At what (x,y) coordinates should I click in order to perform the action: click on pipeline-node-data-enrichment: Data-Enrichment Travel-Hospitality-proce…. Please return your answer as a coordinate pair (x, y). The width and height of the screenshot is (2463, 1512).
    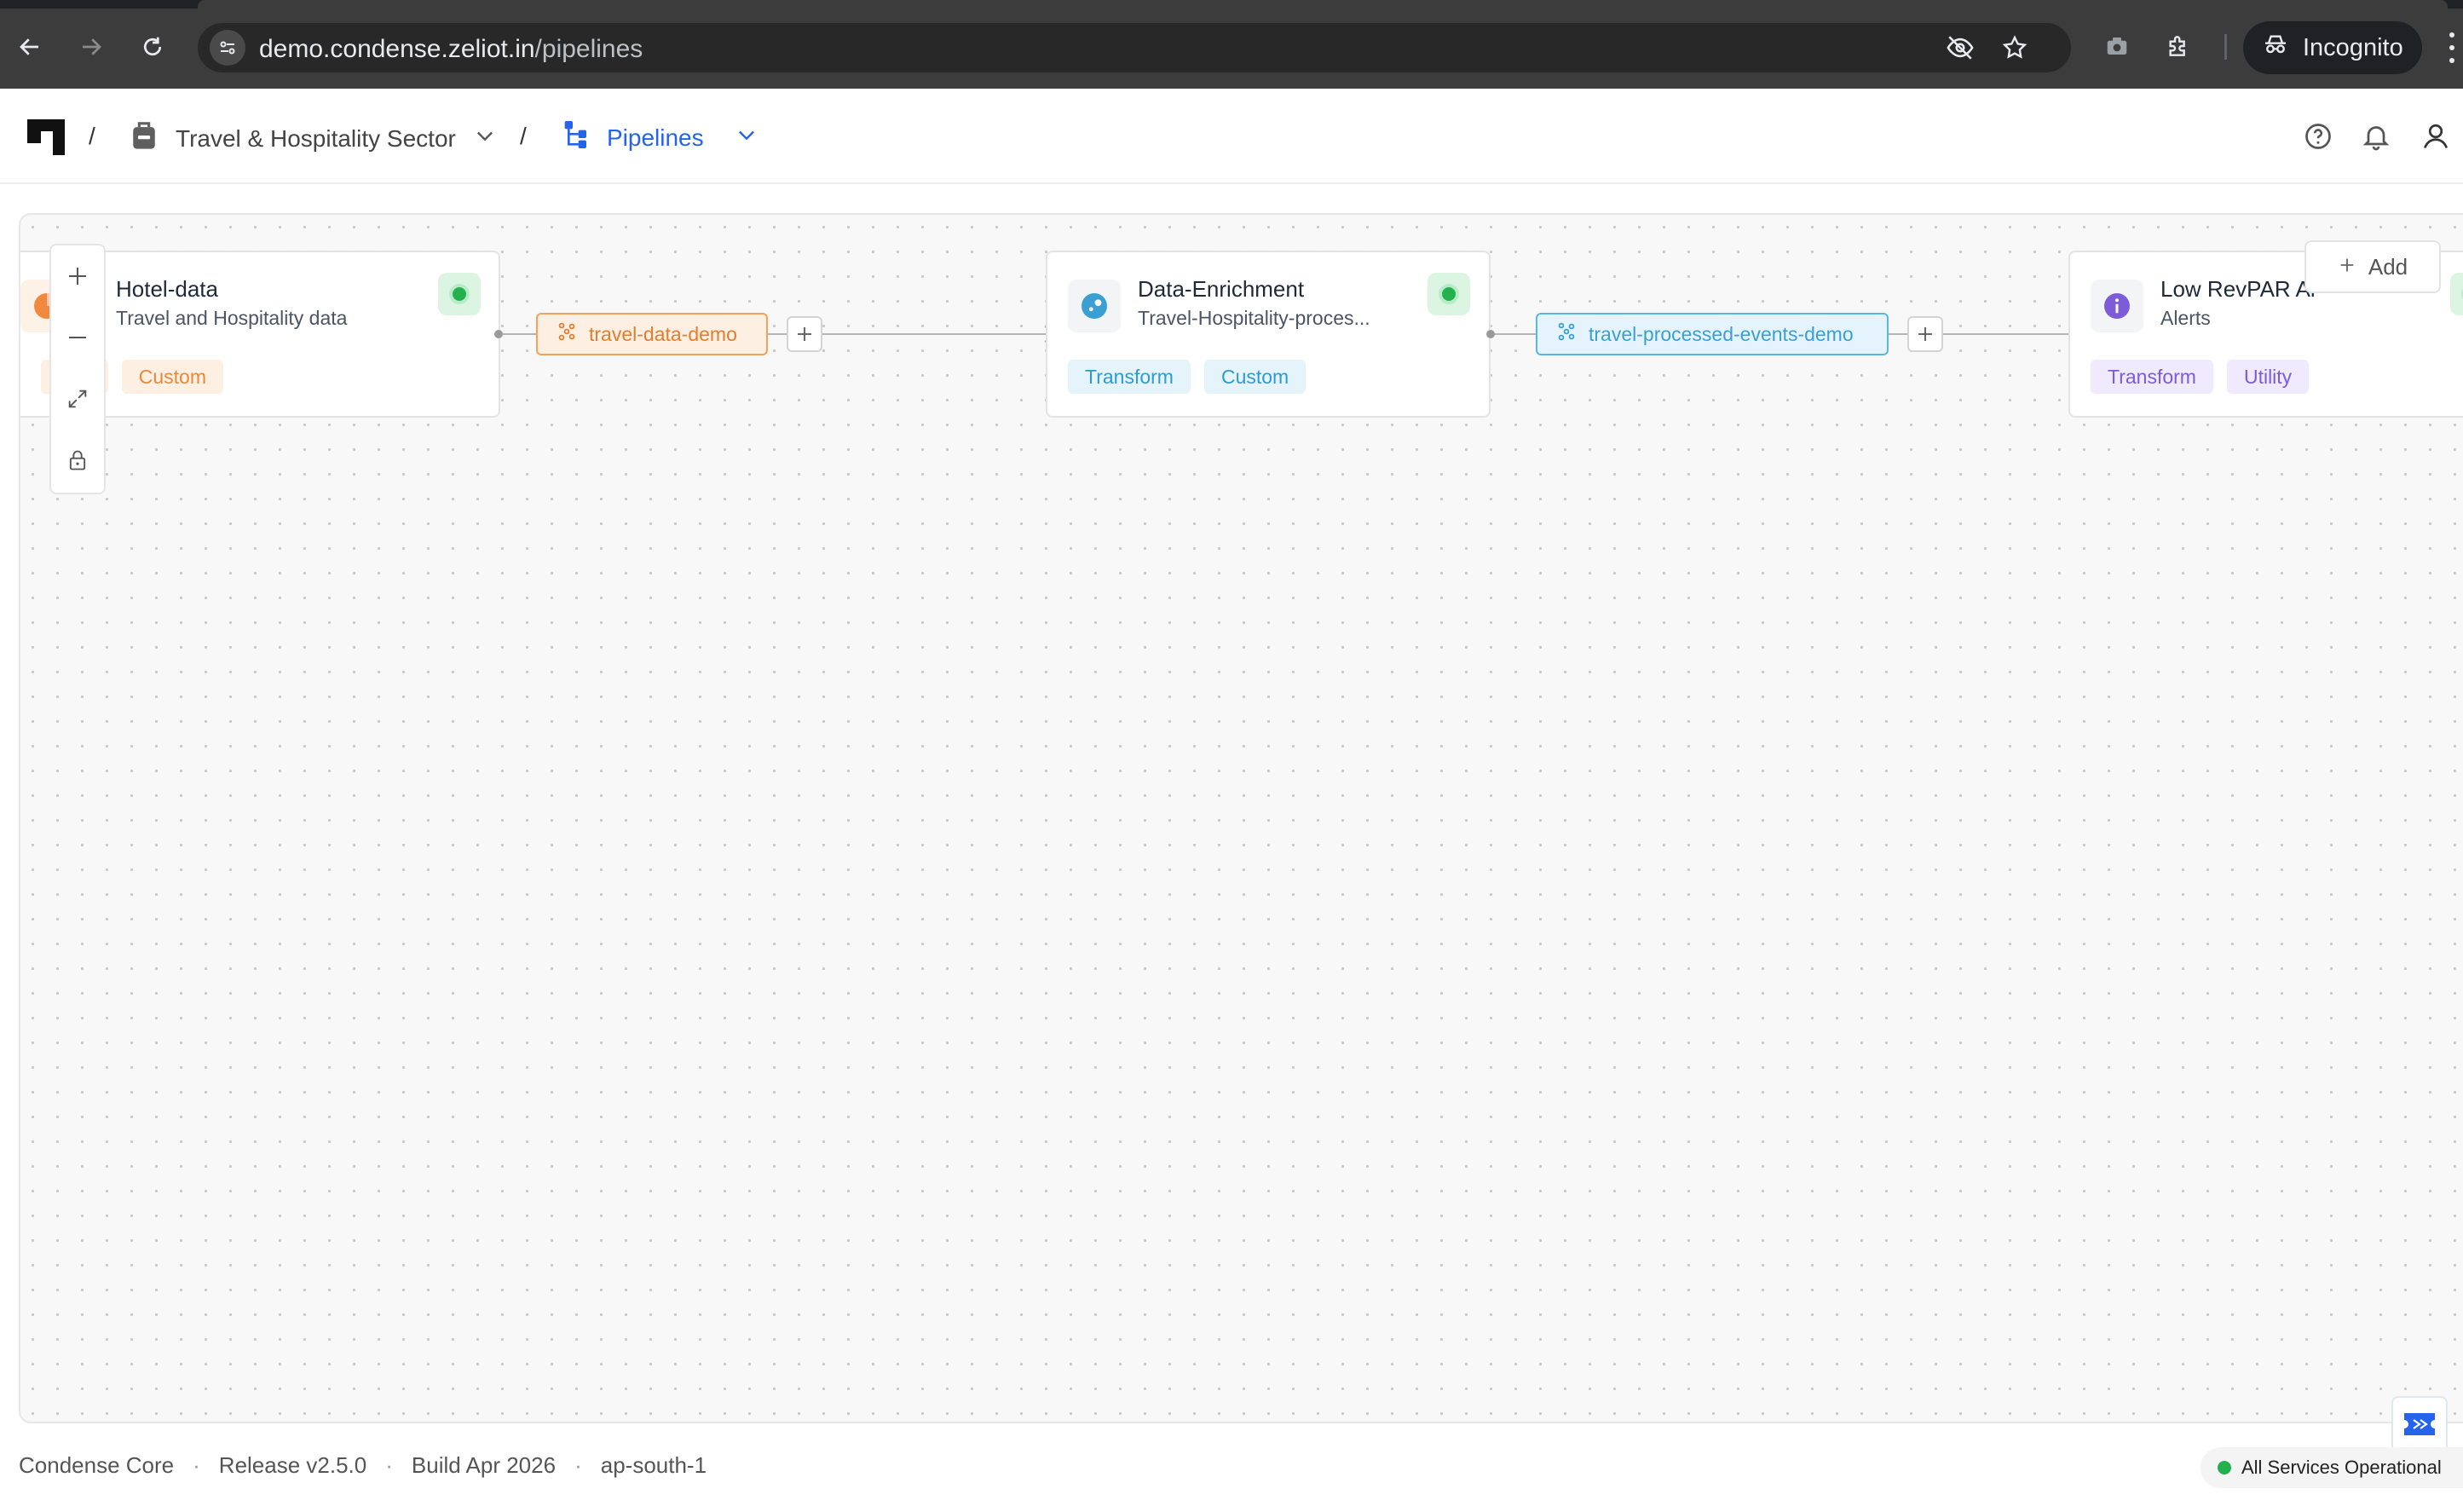
    Looking at the image, I should click on (1268, 334).